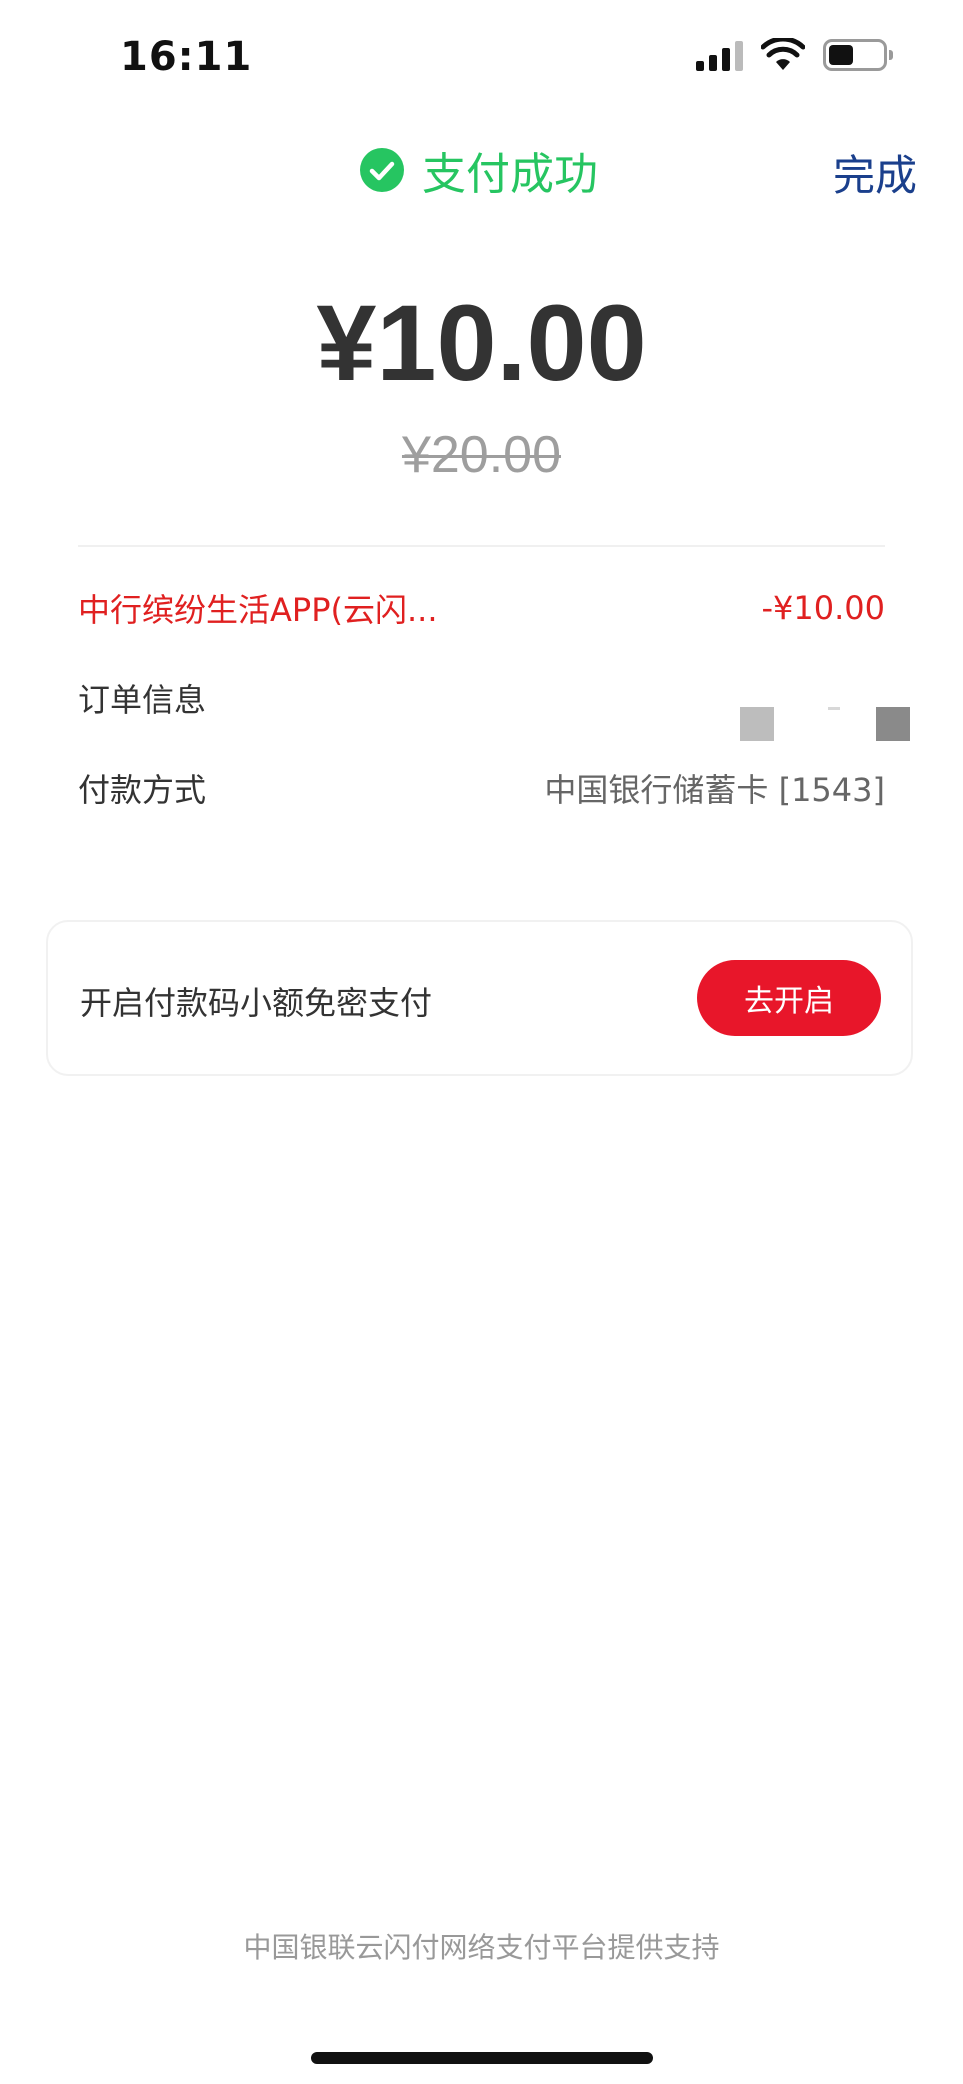 The image size is (963, 2084). I want to click on enable-button: 去开启, so click(789, 998).